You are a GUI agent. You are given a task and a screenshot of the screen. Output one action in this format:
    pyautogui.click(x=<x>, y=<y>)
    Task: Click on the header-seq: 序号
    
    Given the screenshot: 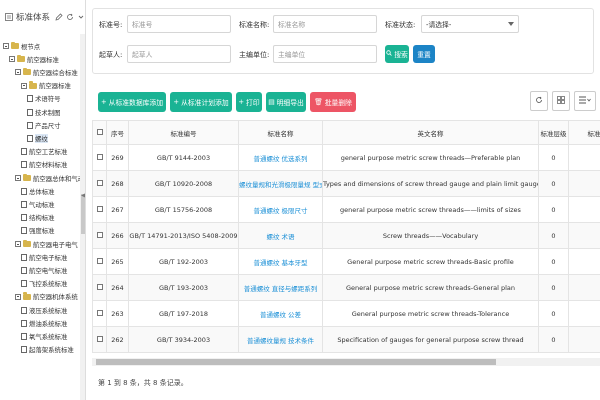 What is the action you would take?
    pyautogui.click(x=117, y=132)
    